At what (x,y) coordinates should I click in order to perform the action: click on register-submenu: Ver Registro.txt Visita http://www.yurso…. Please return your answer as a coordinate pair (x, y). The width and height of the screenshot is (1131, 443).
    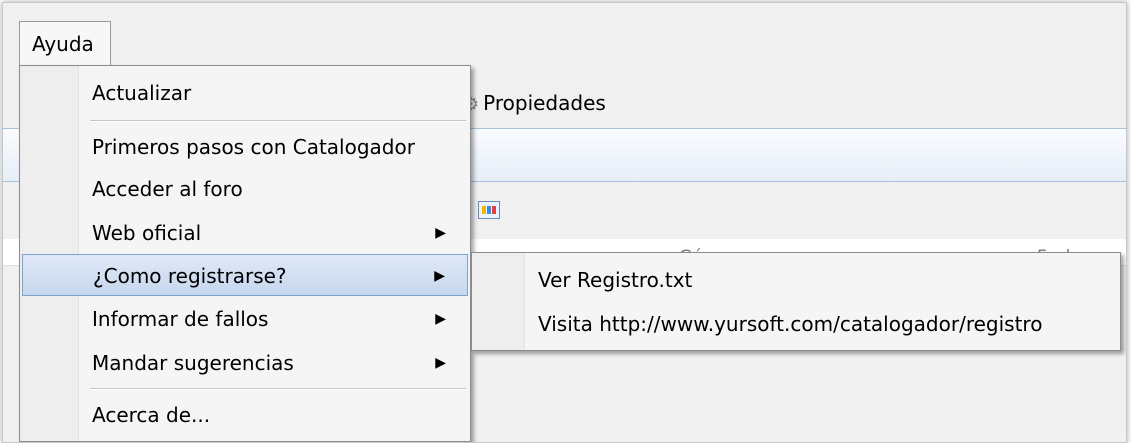
    Looking at the image, I should click on (796, 301).